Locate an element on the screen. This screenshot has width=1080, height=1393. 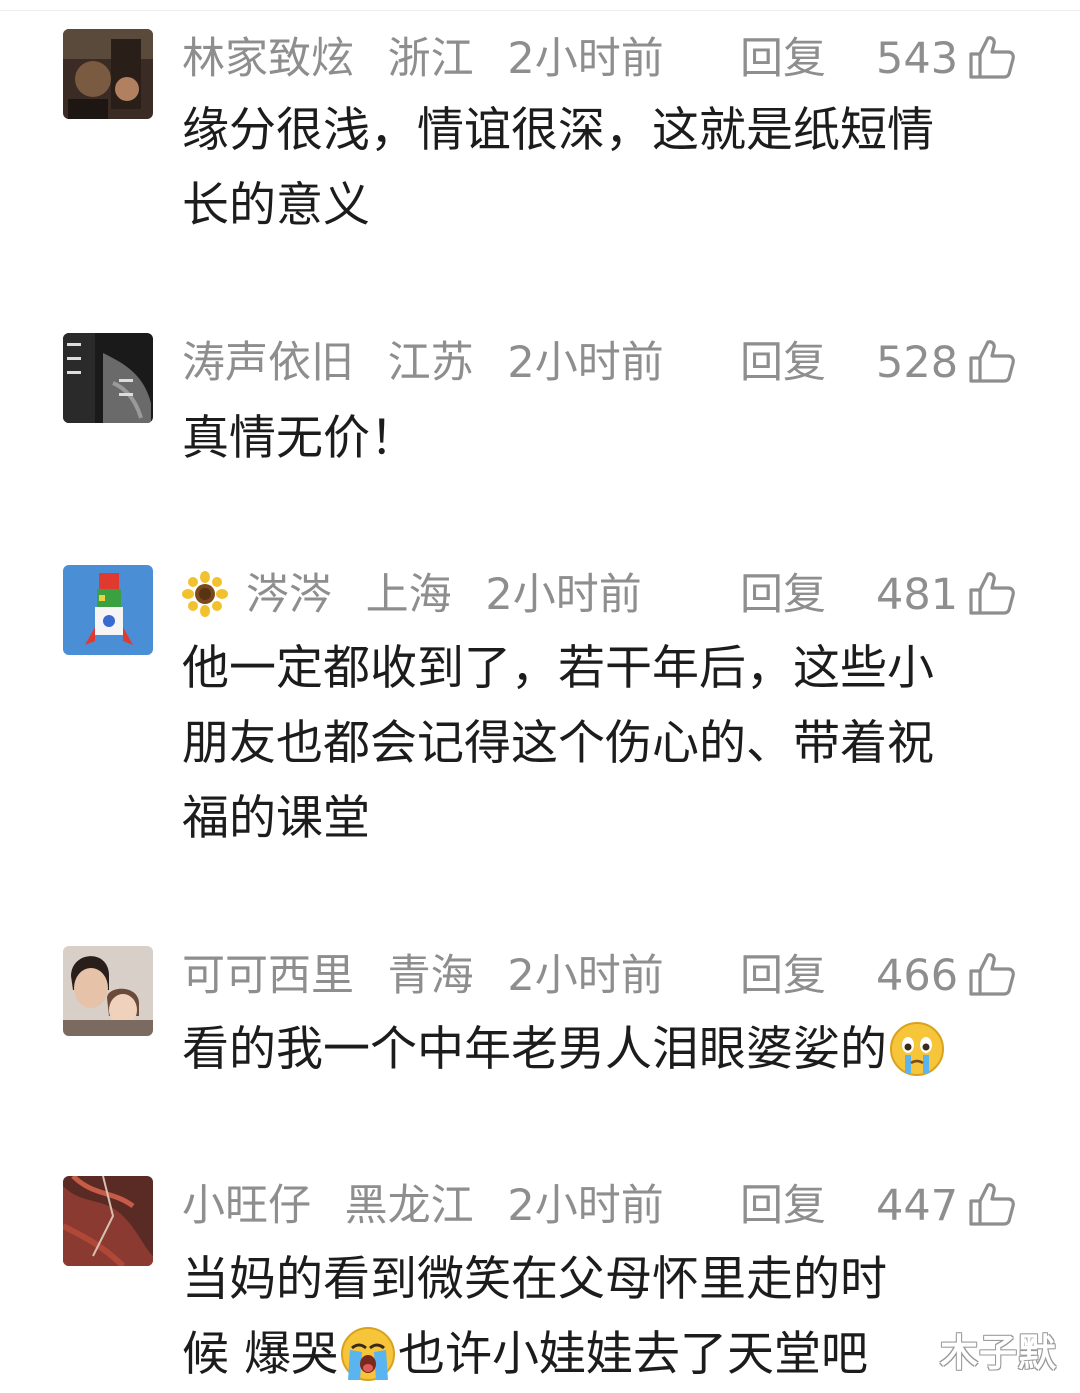
comment-meta: 涔涔 上海 2小时前 is located at coordinates (422, 595).